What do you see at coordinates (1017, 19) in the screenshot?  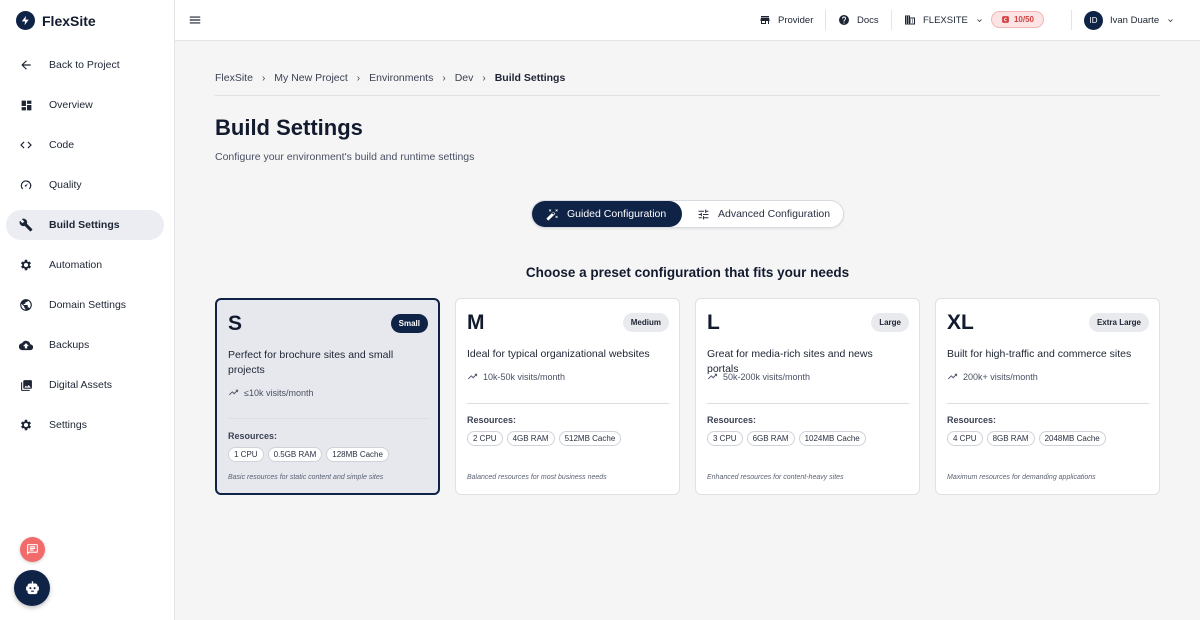 I see `usage-badge: 10/50` at bounding box center [1017, 19].